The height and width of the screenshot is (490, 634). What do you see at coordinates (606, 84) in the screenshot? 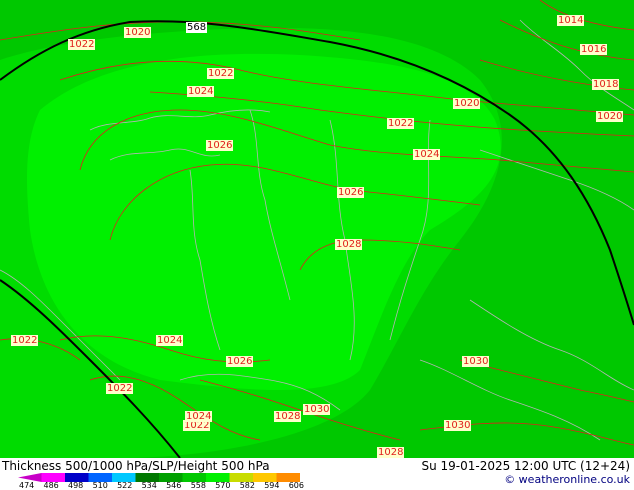
I see `isobar-label: 1018` at bounding box center [606, 84].